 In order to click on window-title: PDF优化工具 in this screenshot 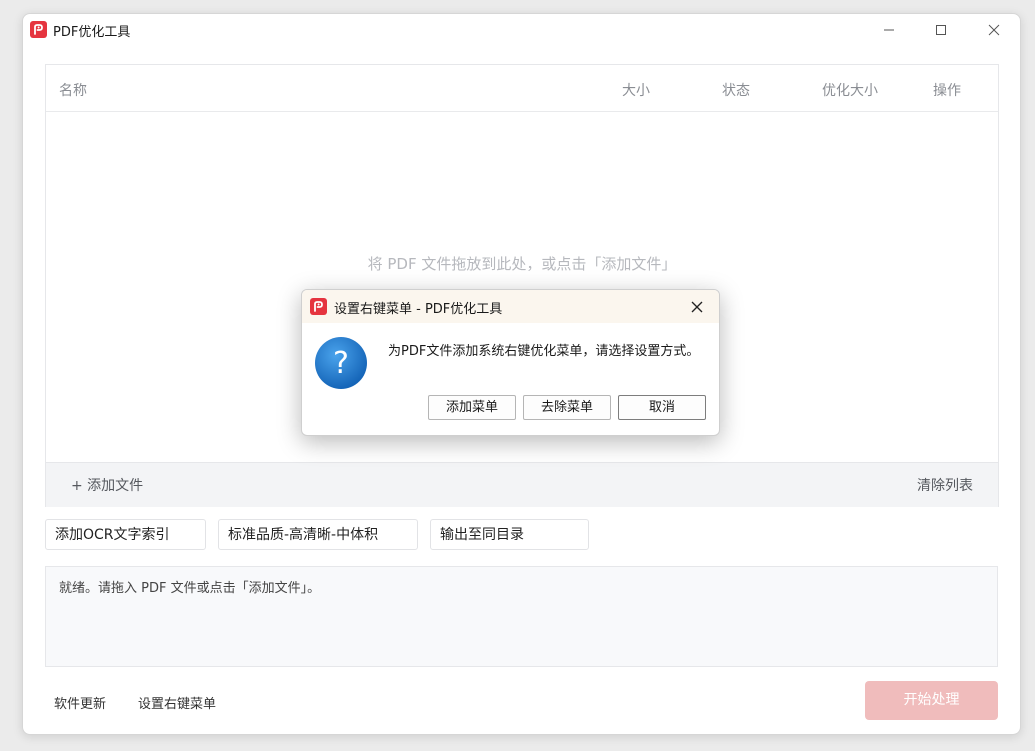, I will do `click(92, 32)`.